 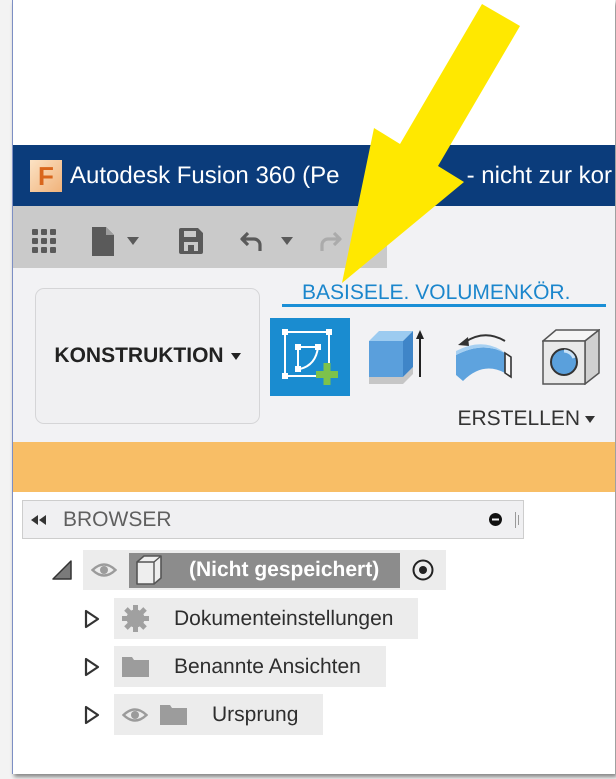 What do you see at coordinates (444, 294) in the screenshot?
I see `ribbon-tab: BASISELE. VOLUMENKÖR.` at bounding box center [444, 294].